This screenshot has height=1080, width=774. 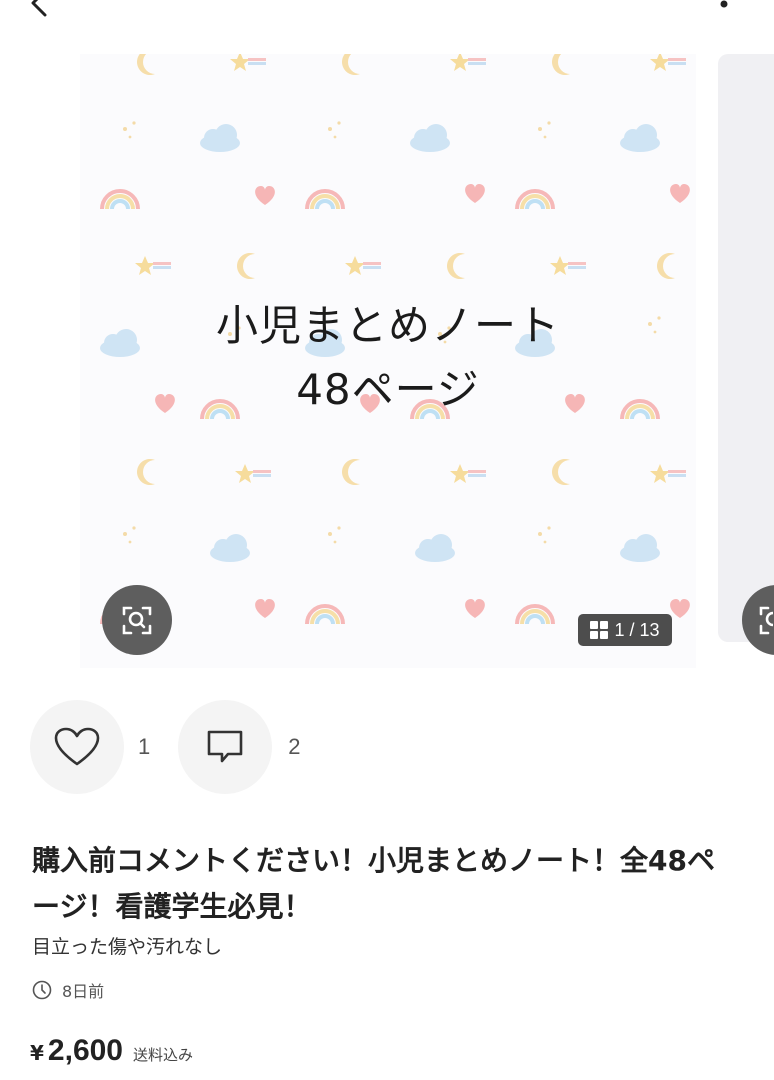 I want to click on item-condition: 目立った傷や汚れなし, so click(x=127, y=947).